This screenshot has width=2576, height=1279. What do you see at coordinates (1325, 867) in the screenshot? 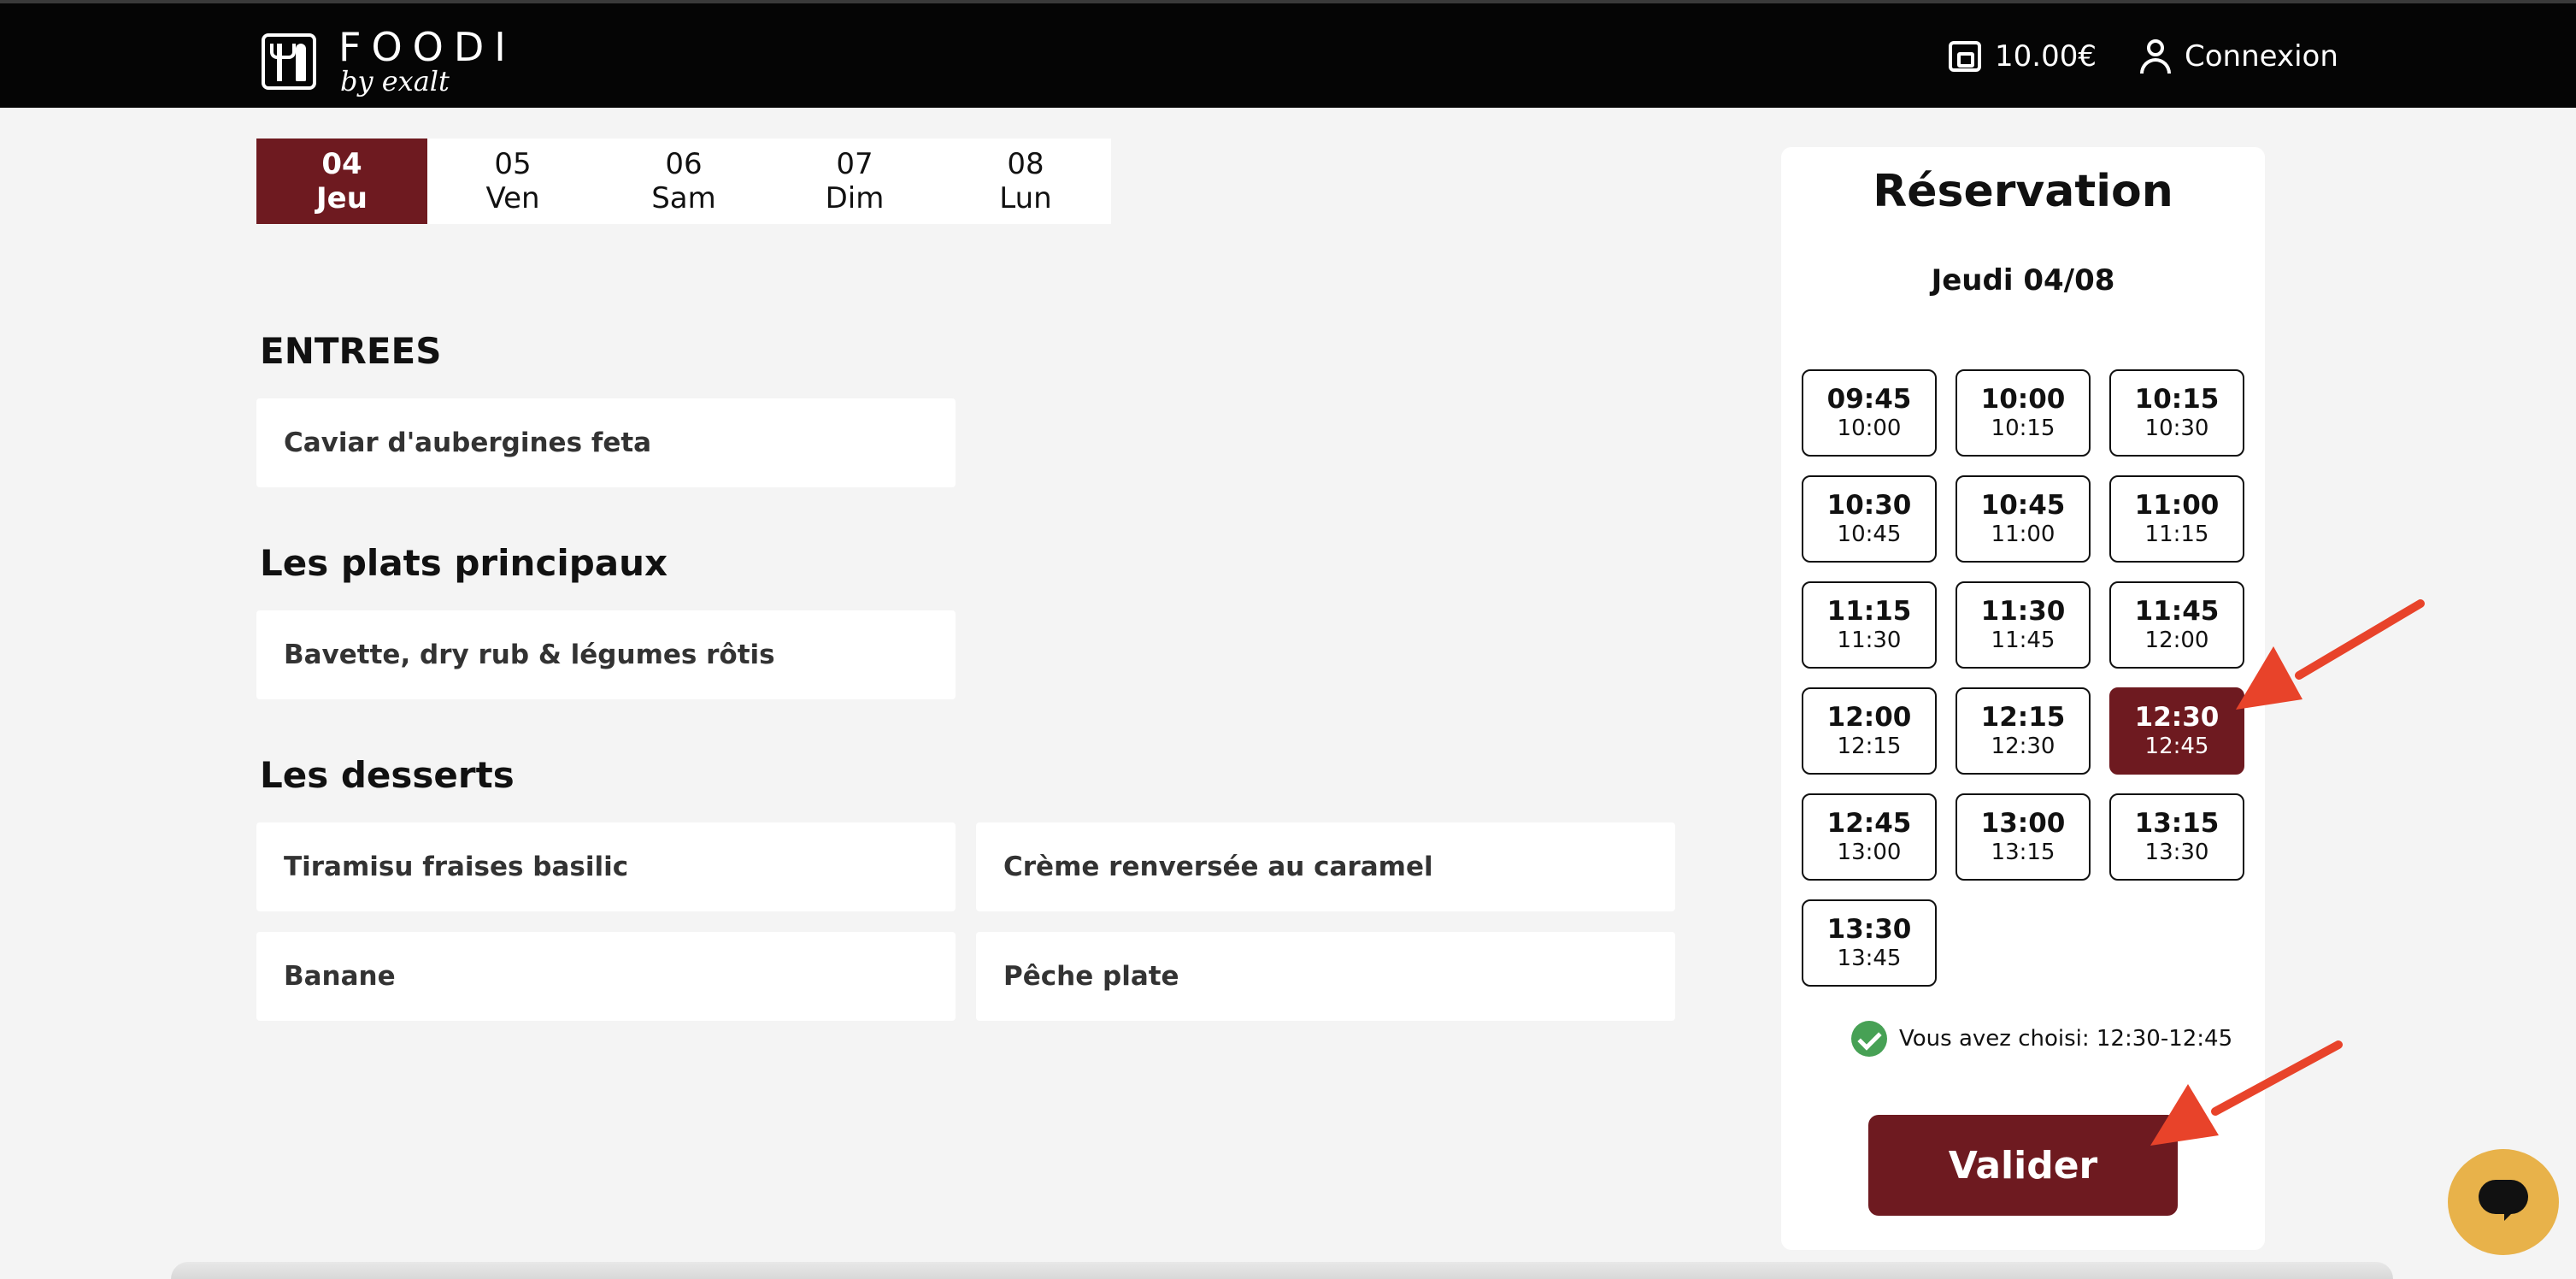
I see `dish-card: Crème renversée au caramel` at bounding box center [1325, 867].